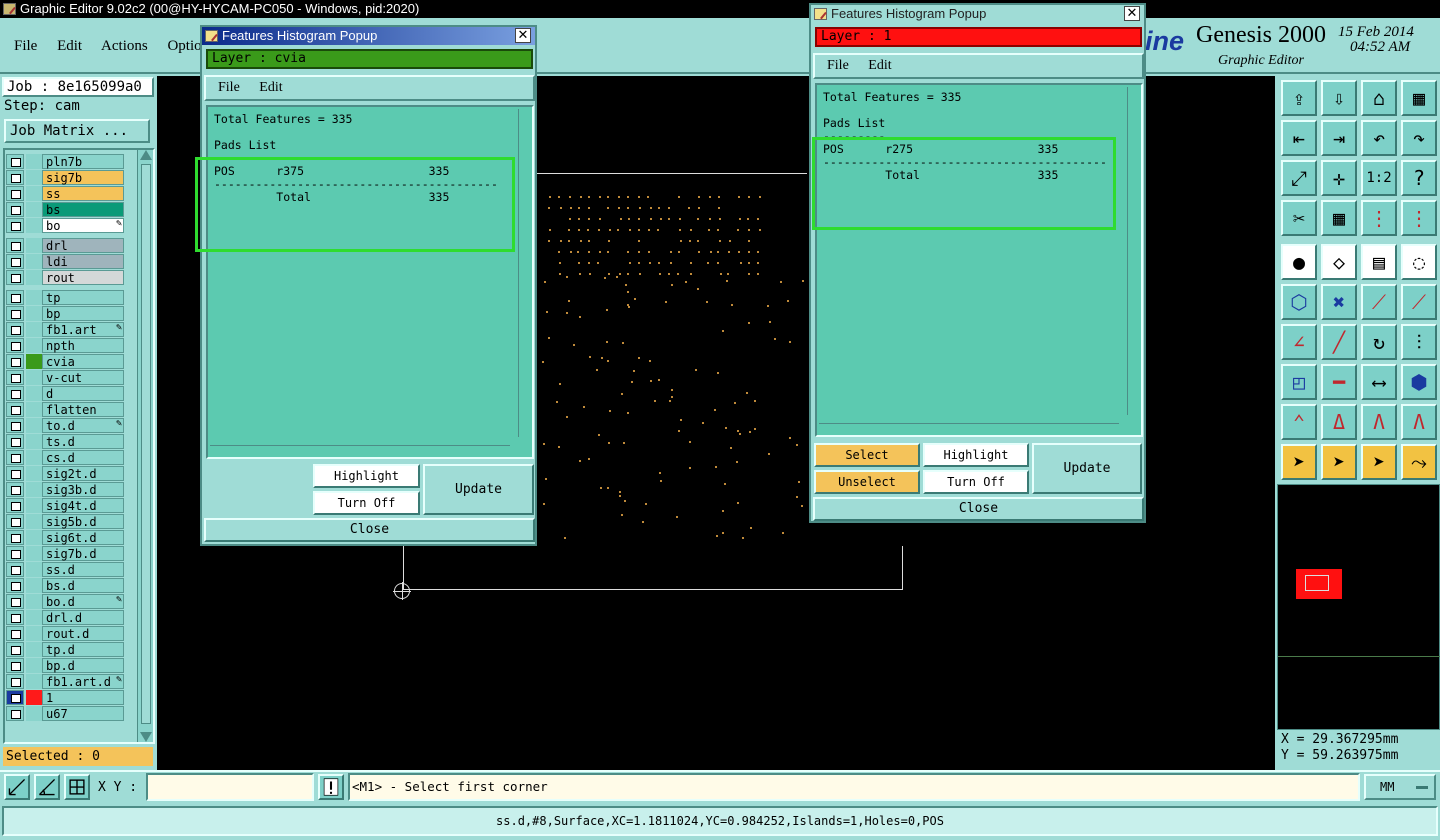 This screenshot has height=840, width=1440. I want to click on slash-icon: ╱, so click(1339, 342).